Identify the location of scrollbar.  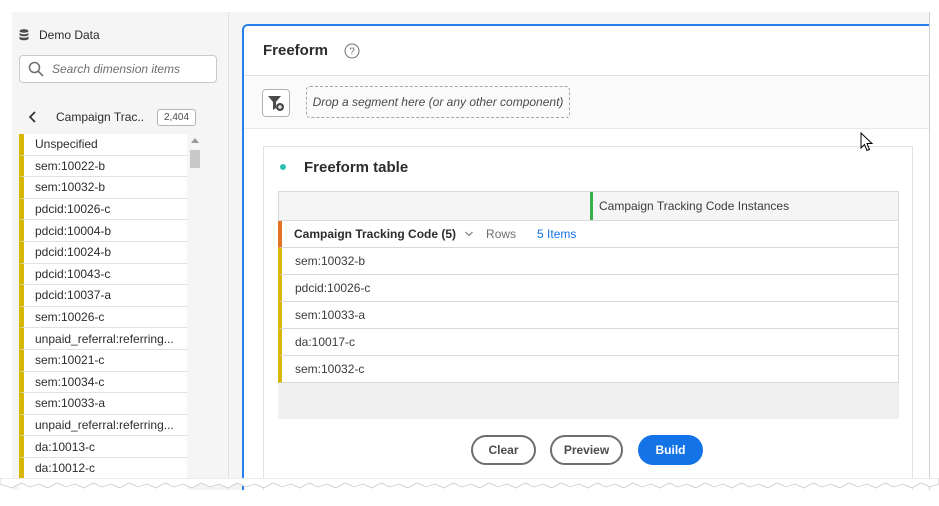
(195, 312).